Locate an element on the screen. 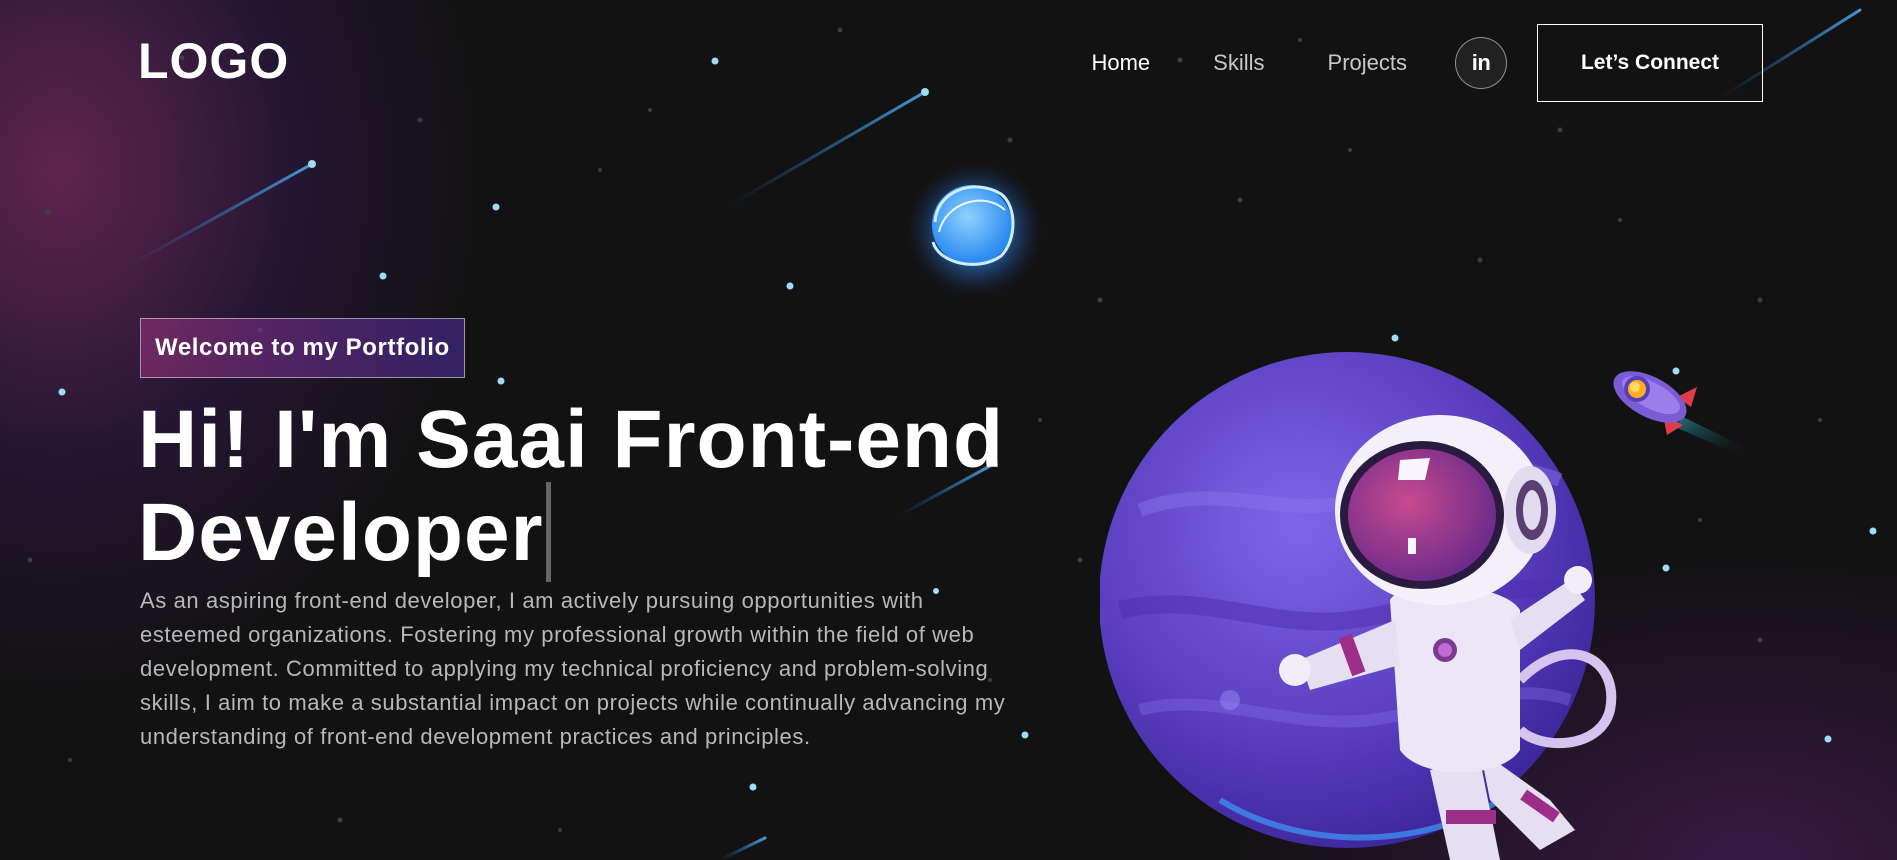  nav-link-home: Home is located at coordinates (1120, 63).